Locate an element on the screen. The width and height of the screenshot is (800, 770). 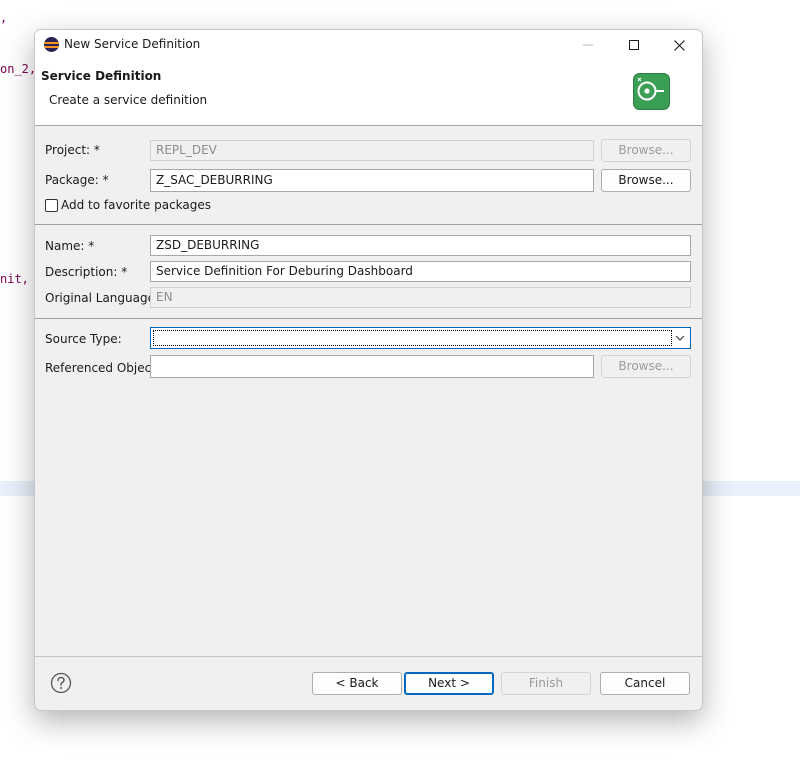
source-type-label: Source Type: is located at coordinates (83, 339).